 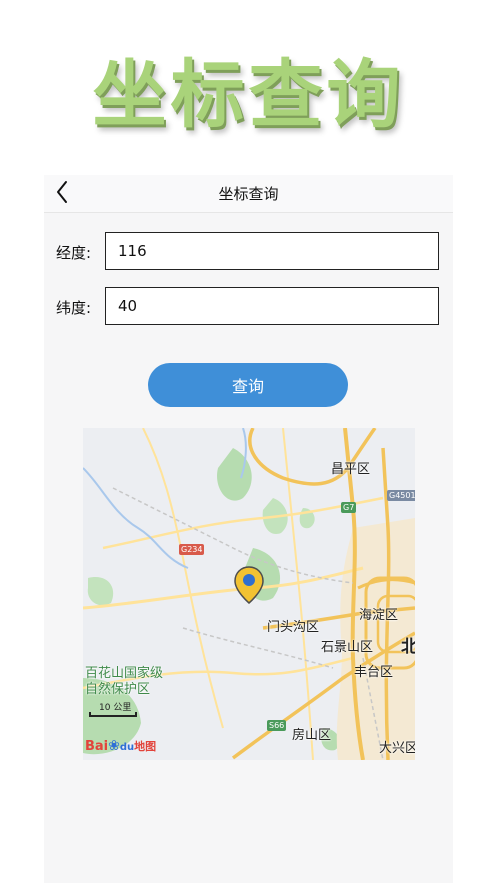 I want to click on place-shijingshan: 石景山区, so click(x=347, y=647).